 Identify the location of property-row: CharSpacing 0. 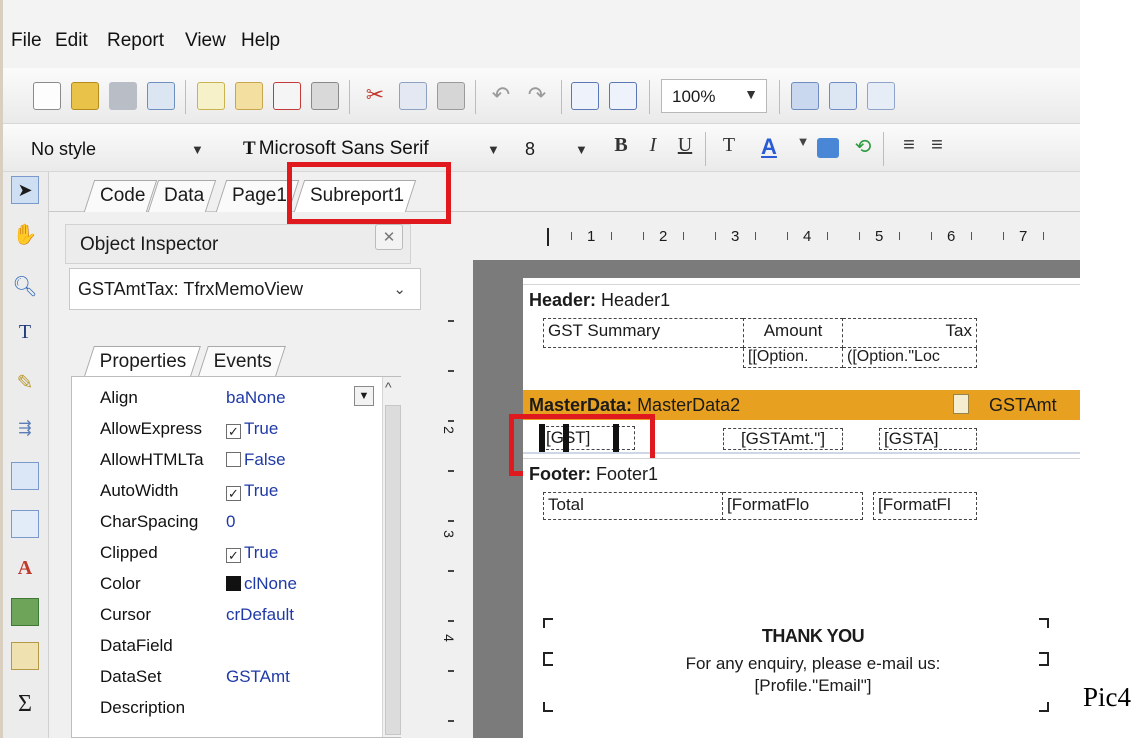
(237, 522).